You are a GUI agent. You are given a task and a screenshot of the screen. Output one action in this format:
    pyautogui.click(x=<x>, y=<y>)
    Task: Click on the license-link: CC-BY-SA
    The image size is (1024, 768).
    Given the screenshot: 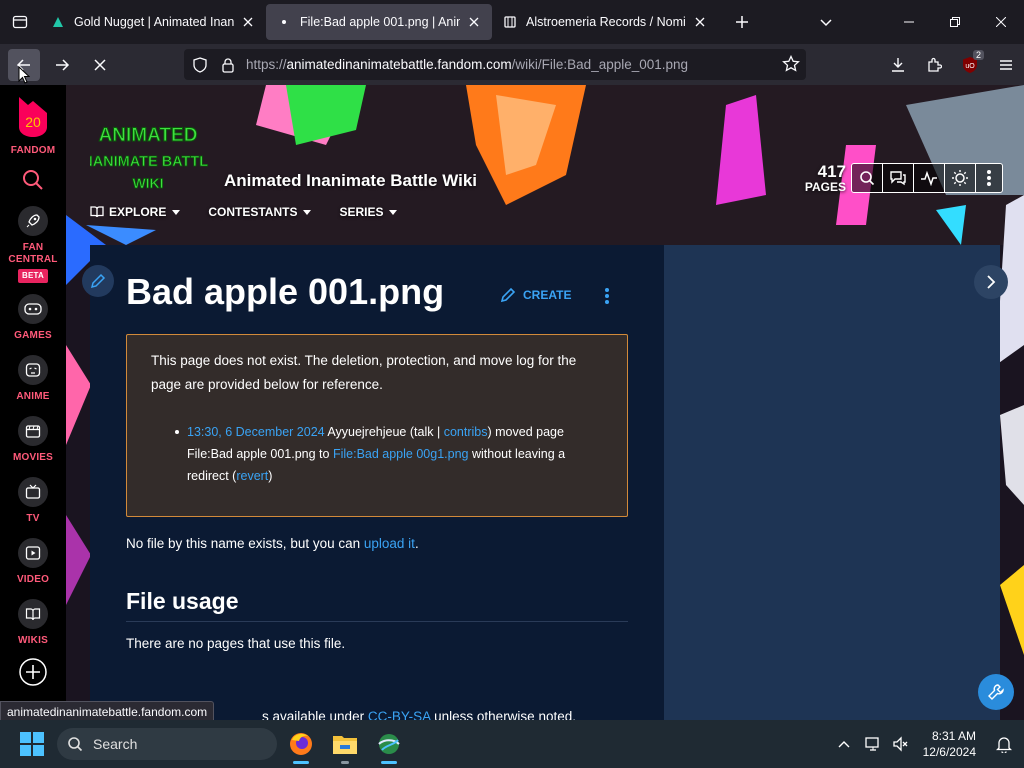 What is the action you would take?
    pyautogui.click(x=399, y=714)
    